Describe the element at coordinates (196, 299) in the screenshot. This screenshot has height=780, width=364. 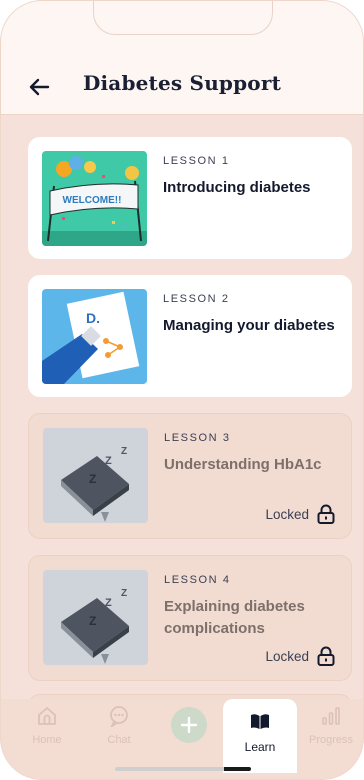
I see `lesson-number: LESSON 2` at that location.